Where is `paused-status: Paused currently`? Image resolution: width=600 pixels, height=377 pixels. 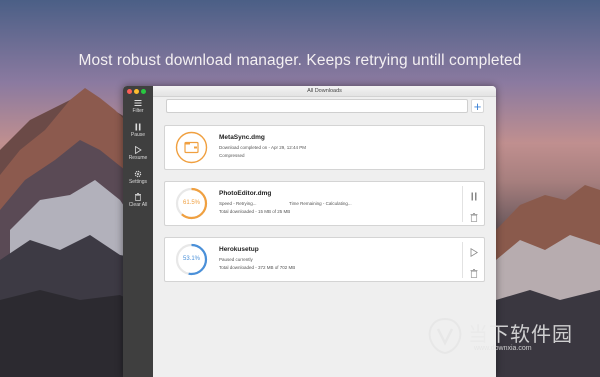 paused-status: Paused currently is located at coordinates (236, 259).